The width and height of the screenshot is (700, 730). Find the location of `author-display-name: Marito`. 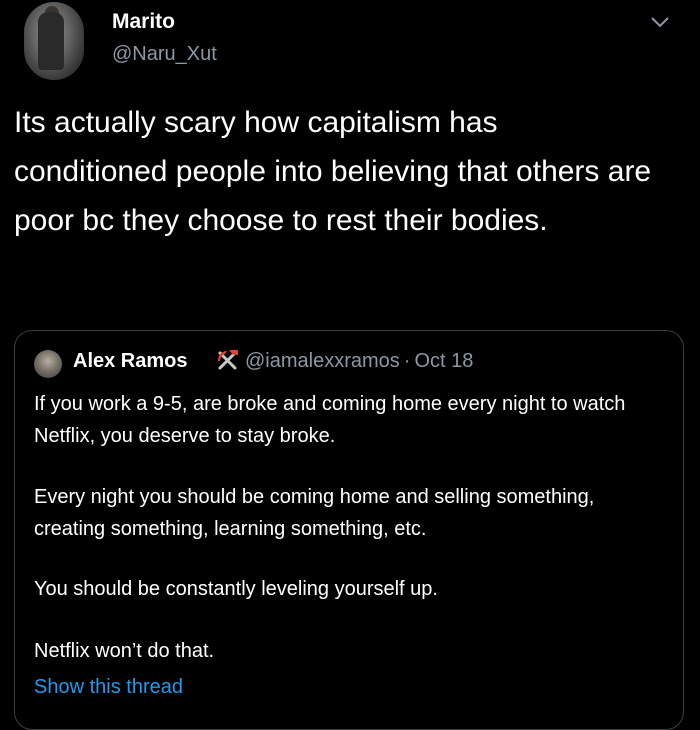

author-display-name: Marito is located at coordinates (143, 22).